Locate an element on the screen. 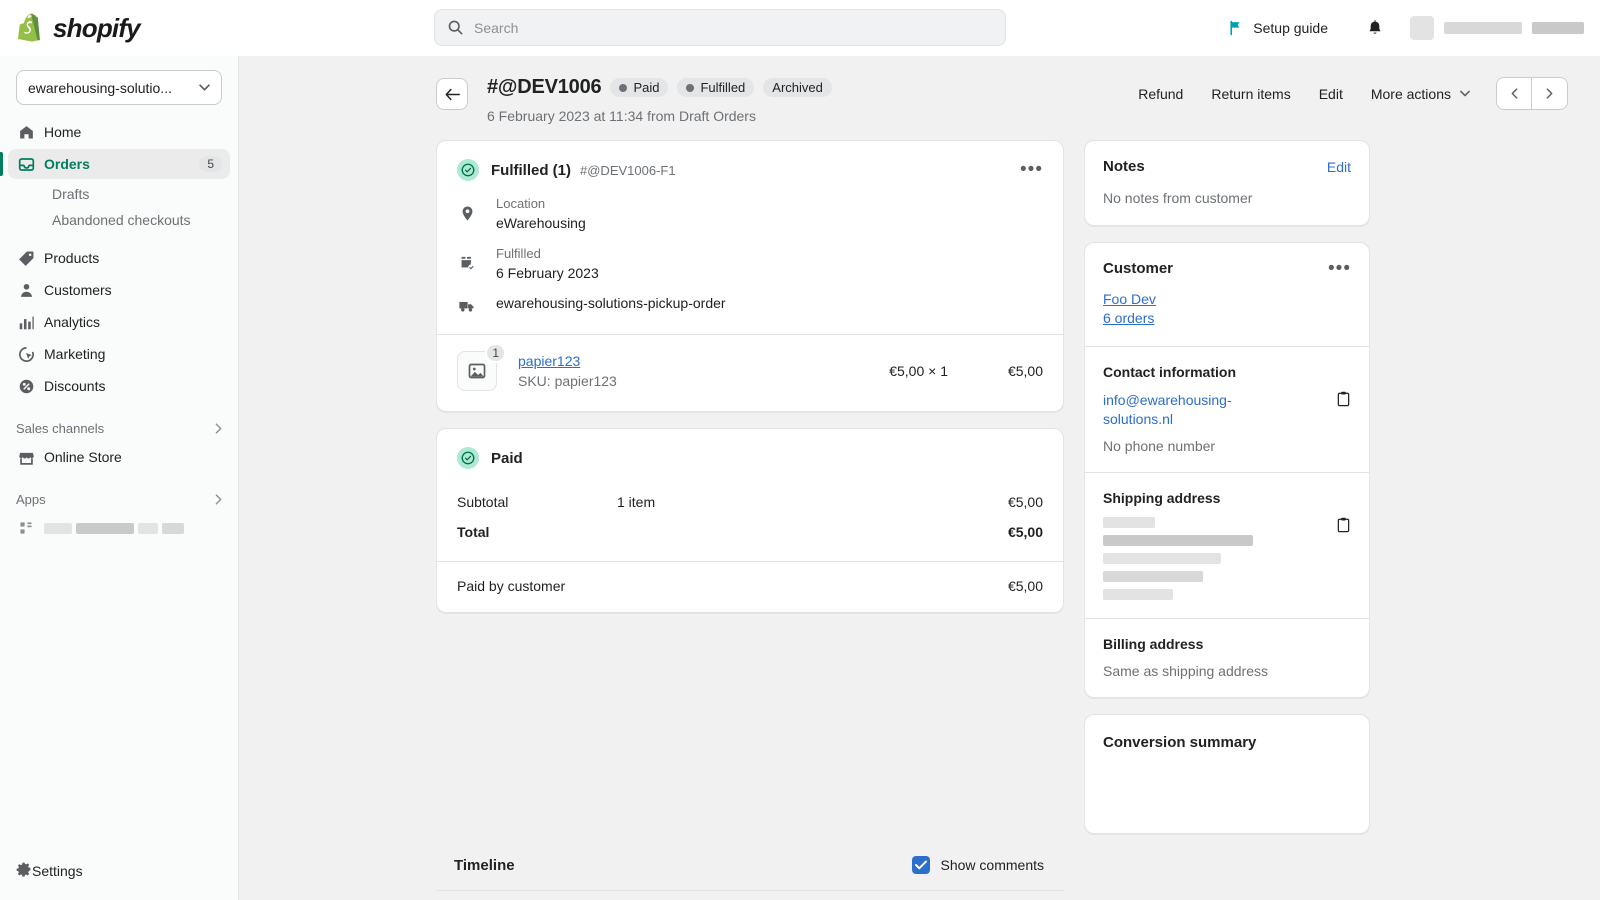 This screenshot has width=1600, height=900. sidebar-item-label: Online Store is located at coordinates (83, 457).